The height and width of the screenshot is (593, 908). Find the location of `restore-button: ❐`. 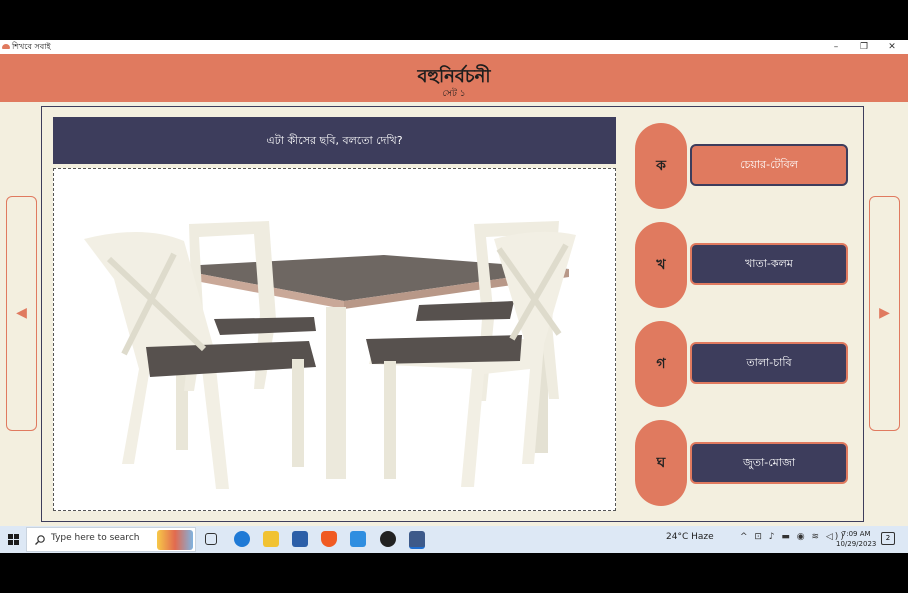

restore-button: ❐ is located at coordinates (864, 47).